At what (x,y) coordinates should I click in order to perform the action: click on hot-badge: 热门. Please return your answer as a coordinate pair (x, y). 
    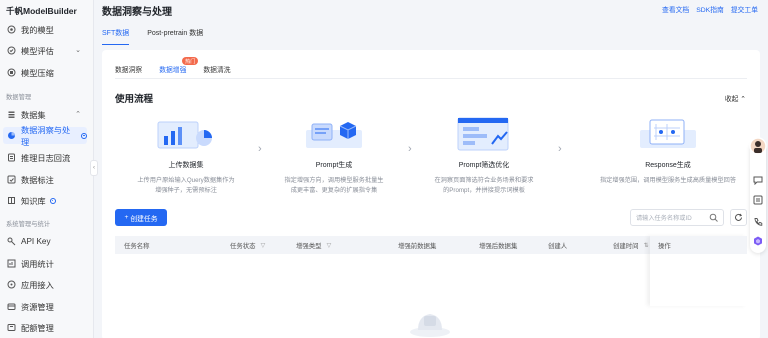
    Looking at the image, I should click on (190, 61).